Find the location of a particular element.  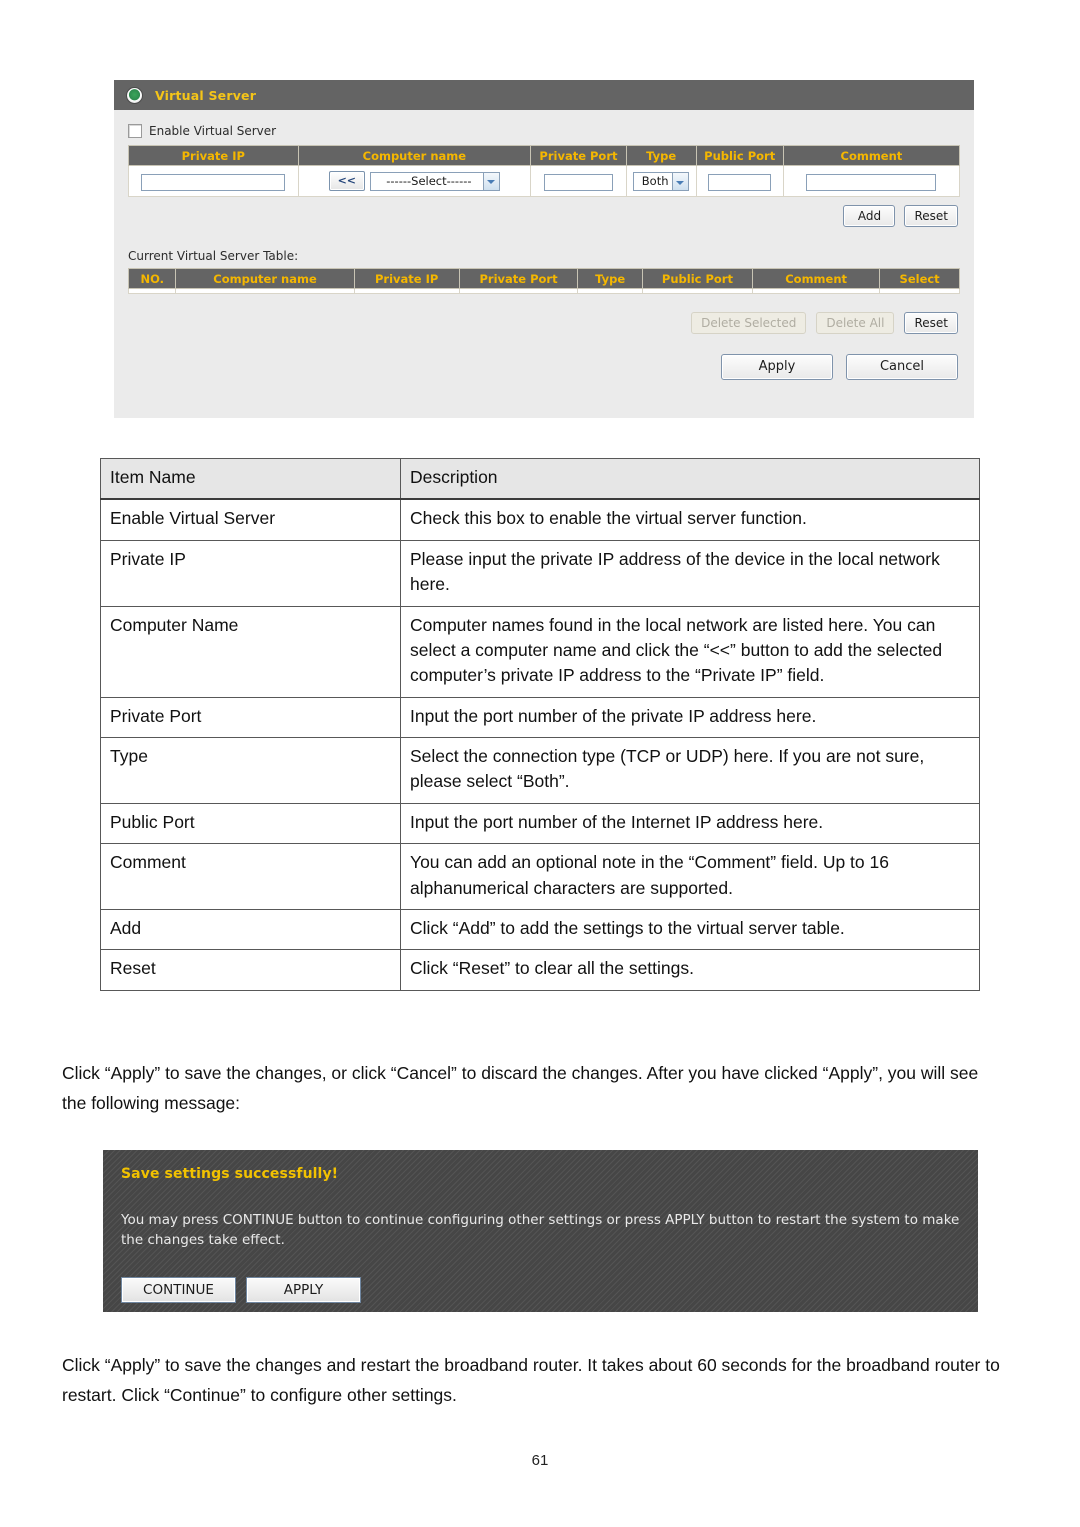

current-header-public-port: Public Port is located at coordinates (697, 278).